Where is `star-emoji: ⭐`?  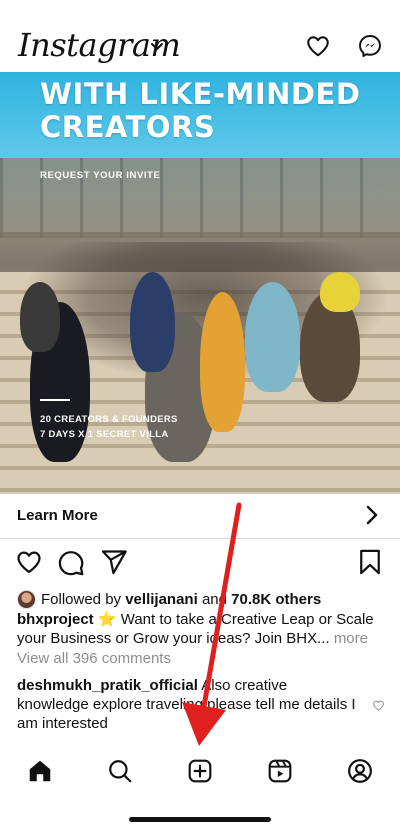 star-emoji: ⭐ is located at coordinates (107, 619).